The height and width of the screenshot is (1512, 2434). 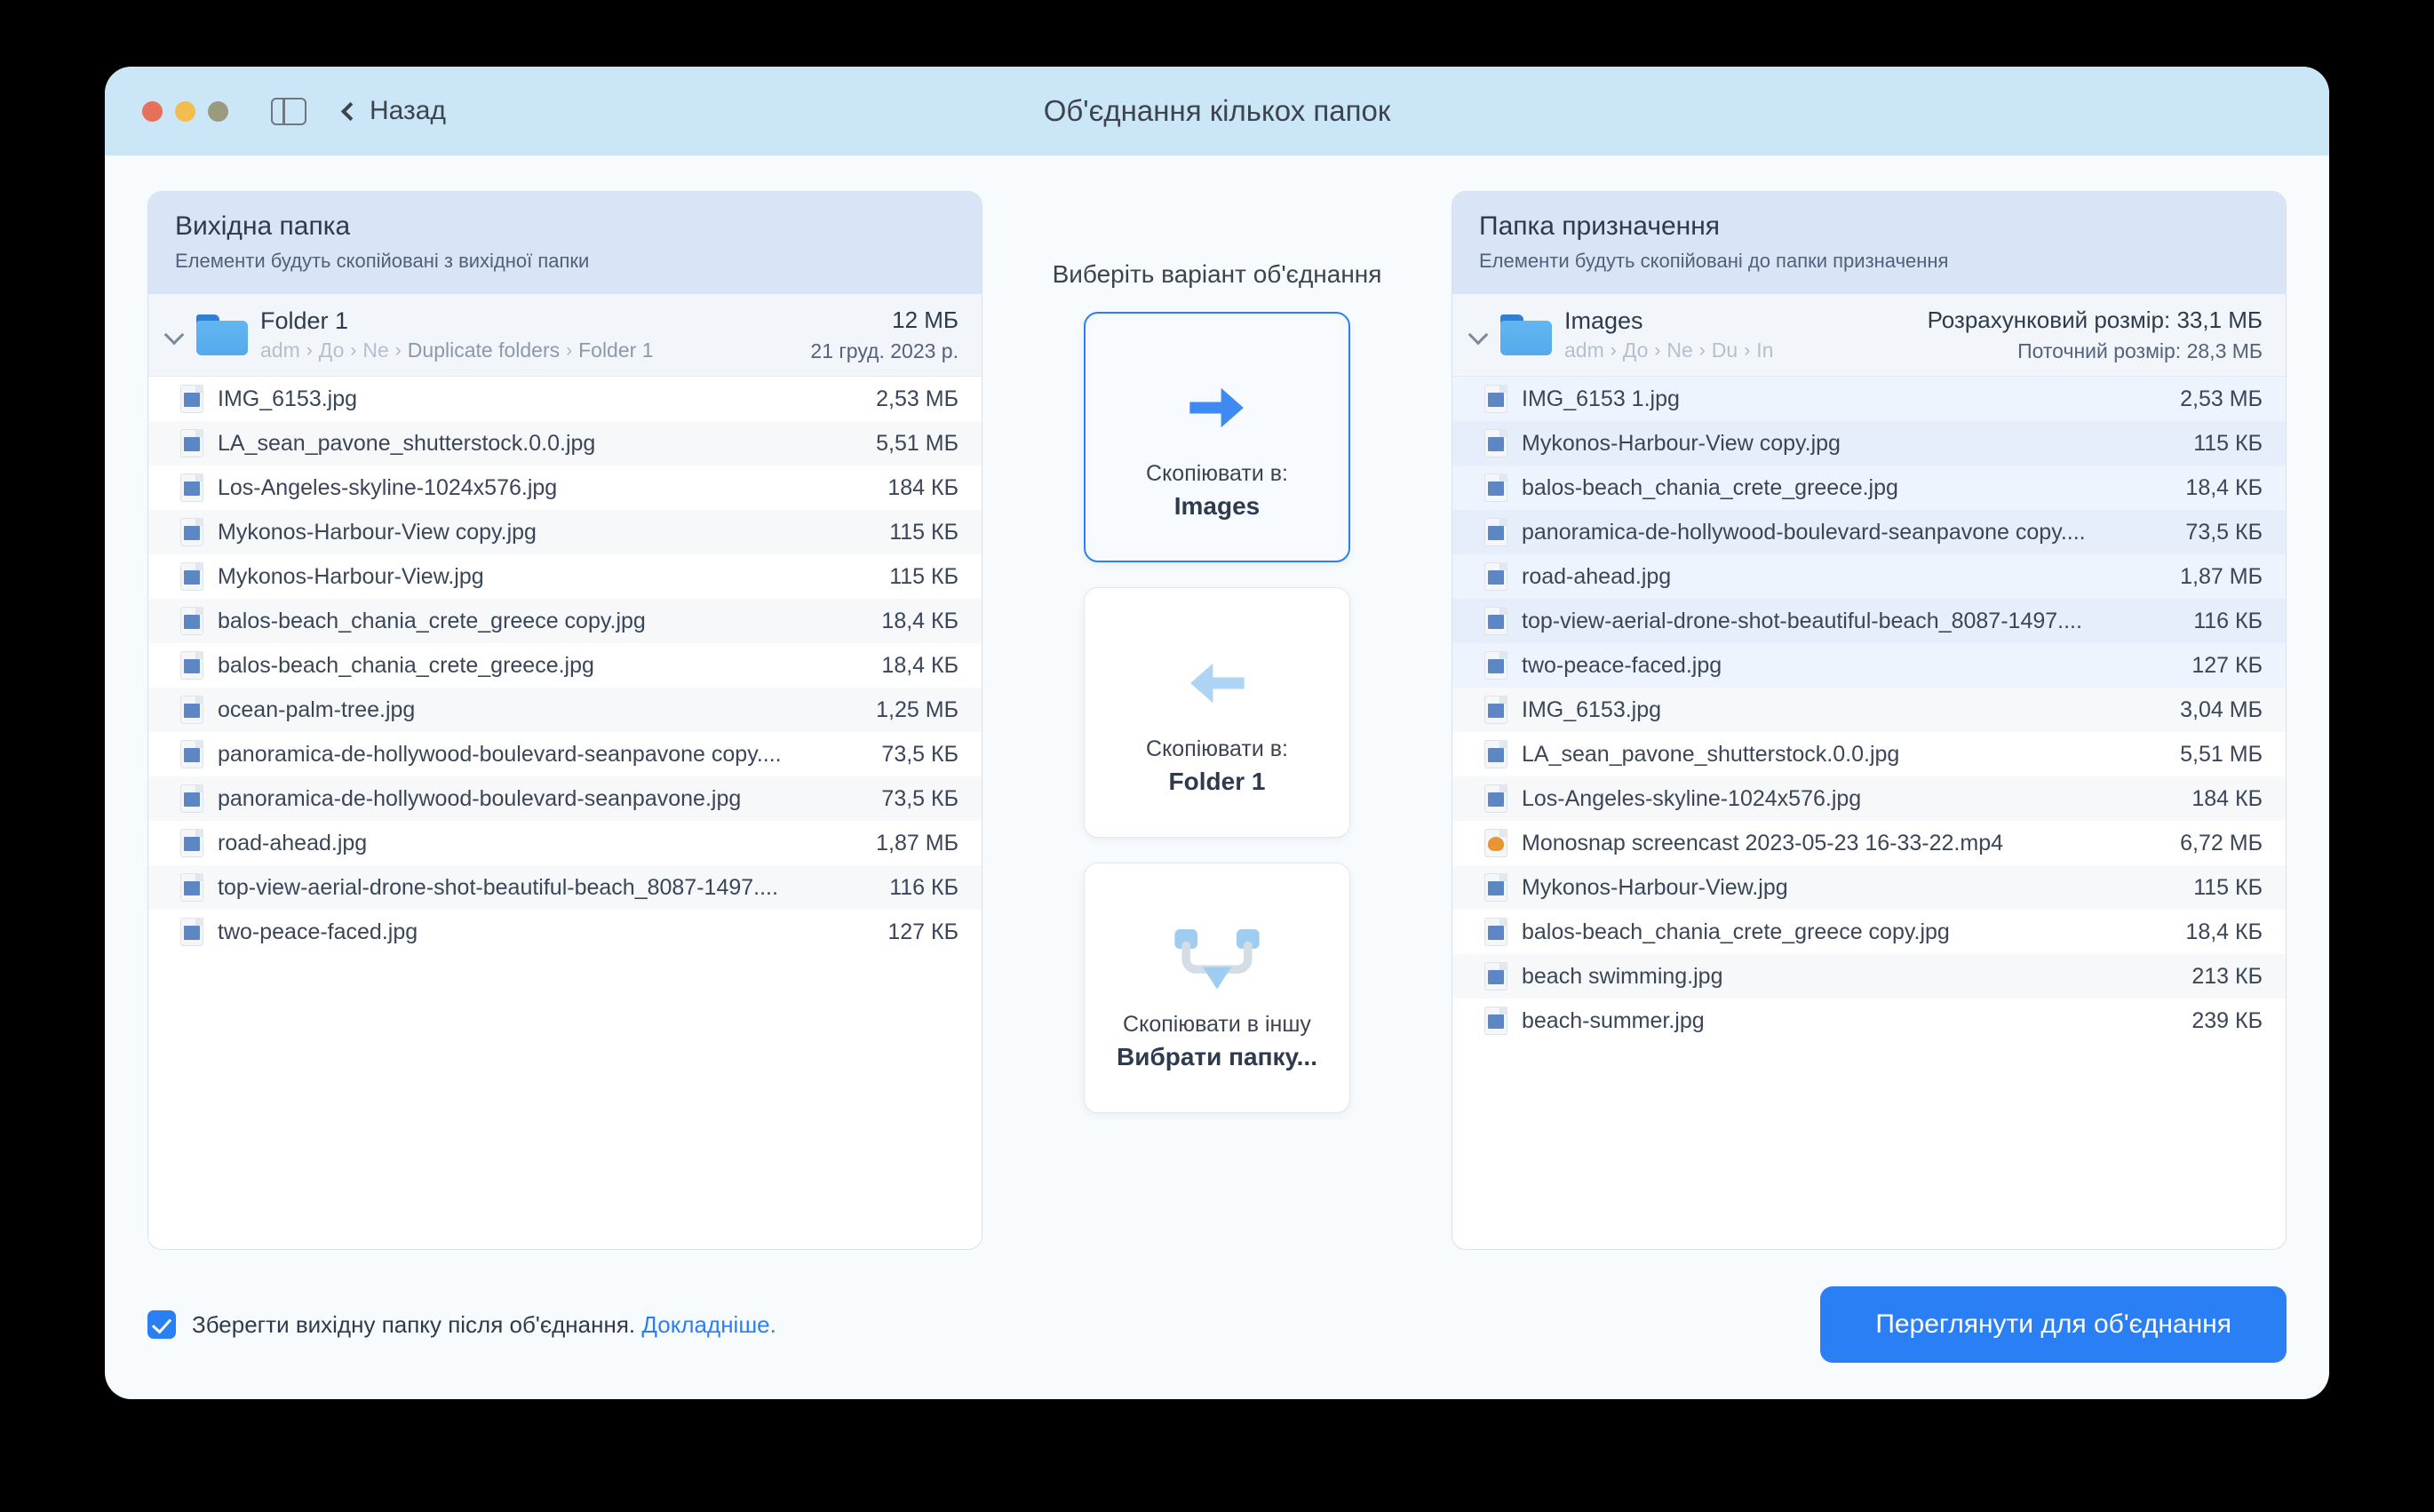 I want to click on file-row: beach-summer.jpg 239 КБ, so click(x=1869, y=1021).